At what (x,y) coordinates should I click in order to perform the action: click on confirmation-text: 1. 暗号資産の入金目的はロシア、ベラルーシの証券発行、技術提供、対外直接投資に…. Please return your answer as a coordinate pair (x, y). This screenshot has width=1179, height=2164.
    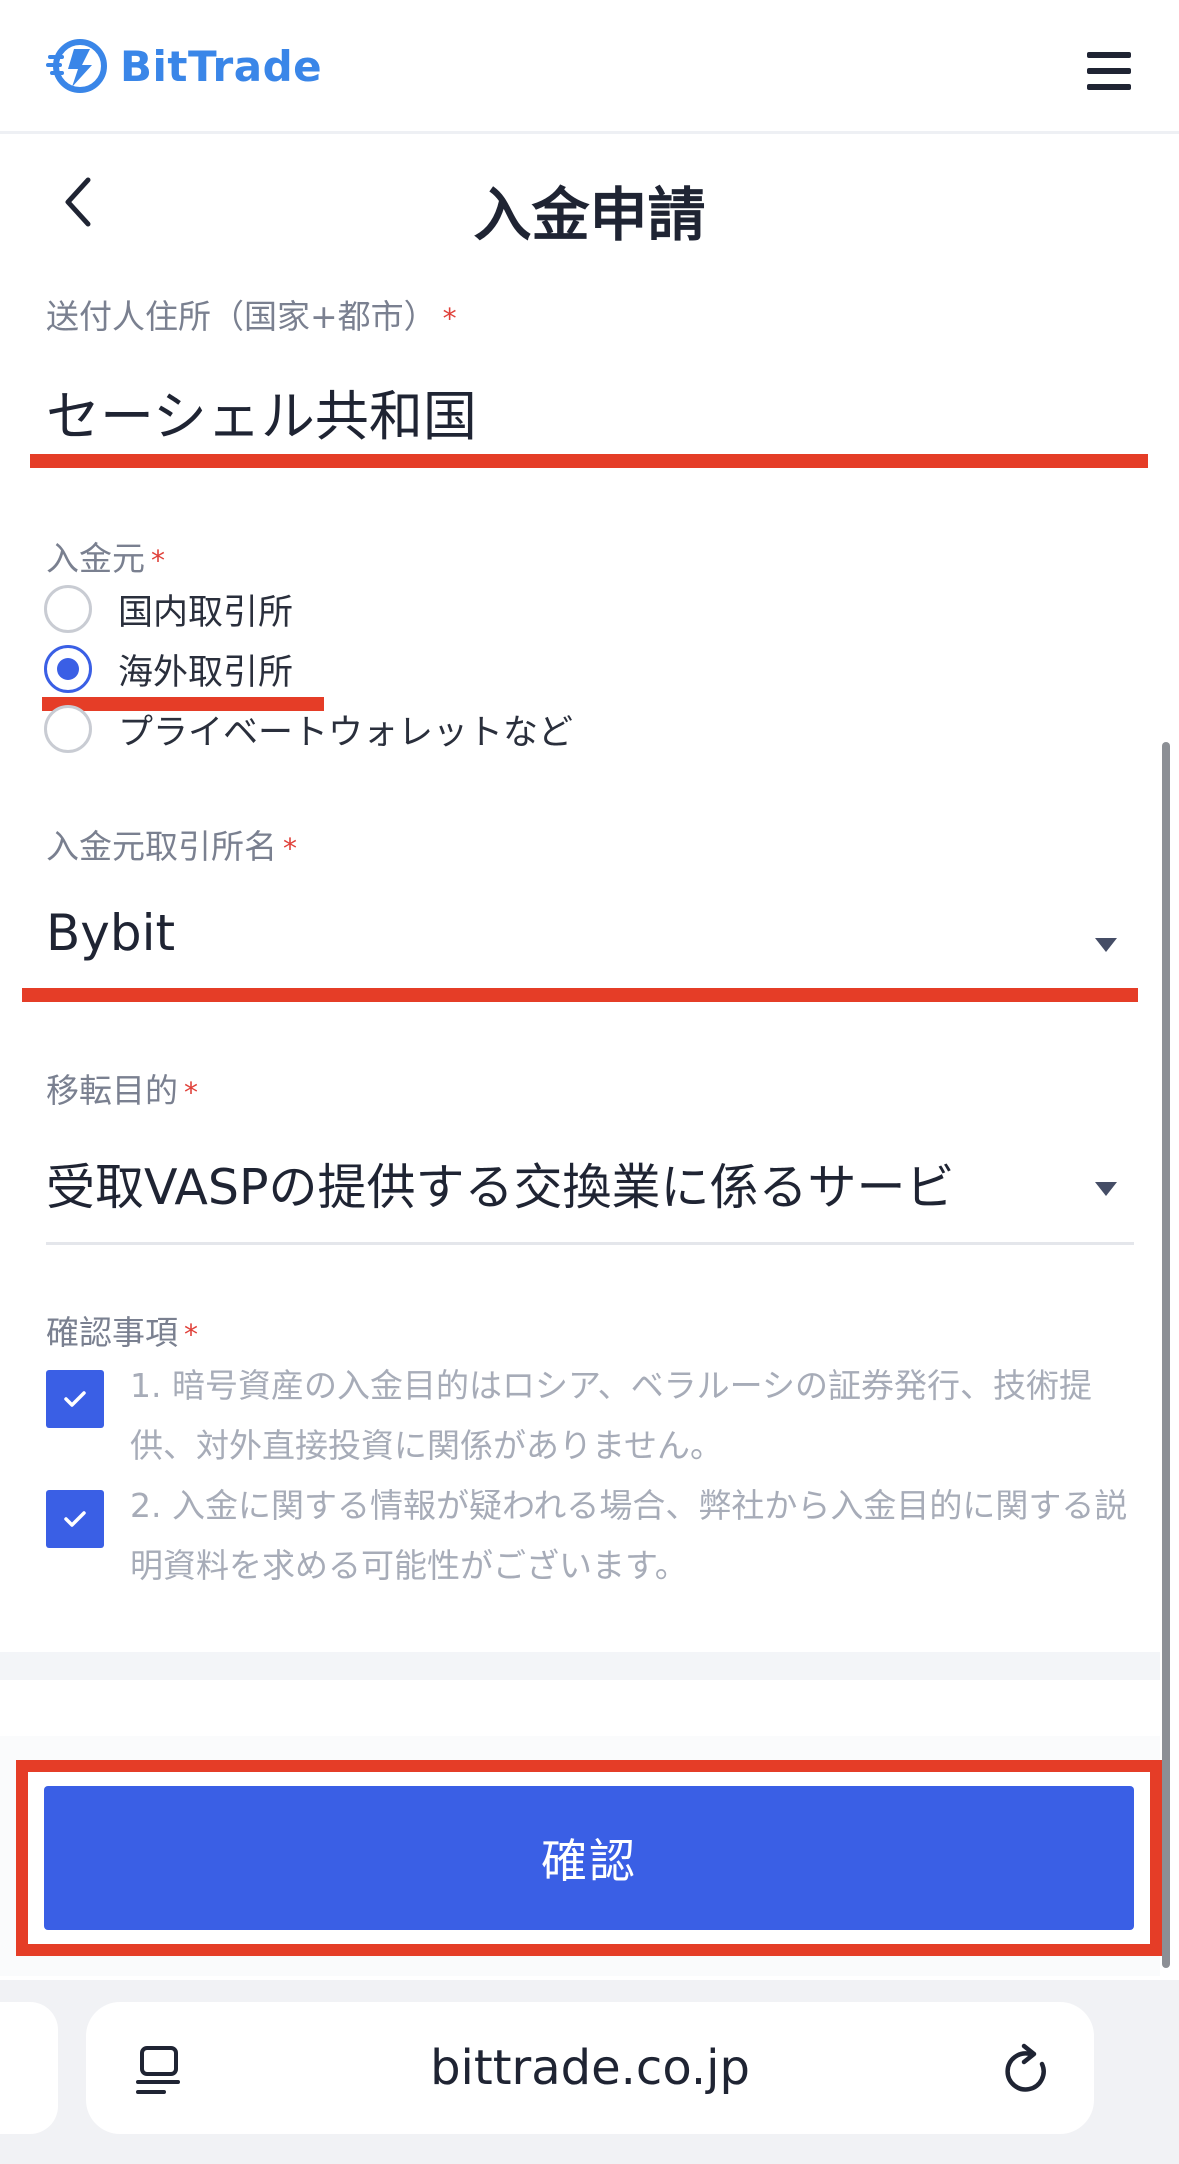
    Looking at the image, I should click on (611, 1415).